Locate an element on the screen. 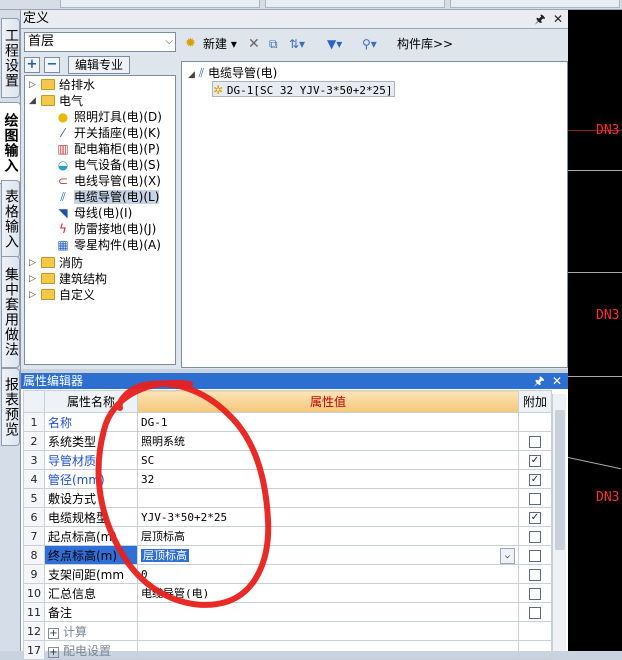  delete-icon: ✕ is located at coordinates (254, 44).